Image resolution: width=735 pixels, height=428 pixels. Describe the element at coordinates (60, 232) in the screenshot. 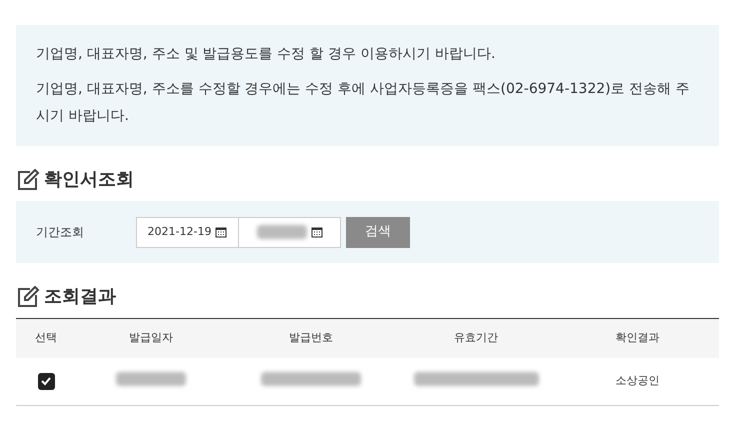

I see `period-label: 기간조회` at that location.